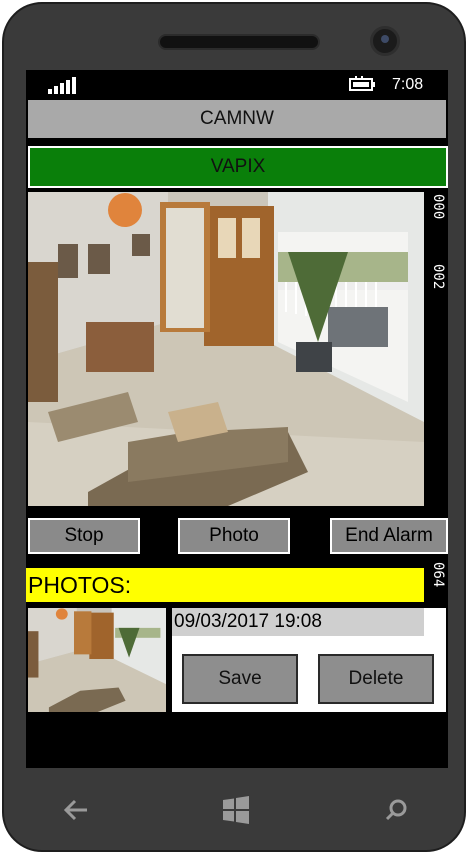  Describe the element at coordinates (76, 810) in the screenshot. I see `back-arrow-icon` at that location.